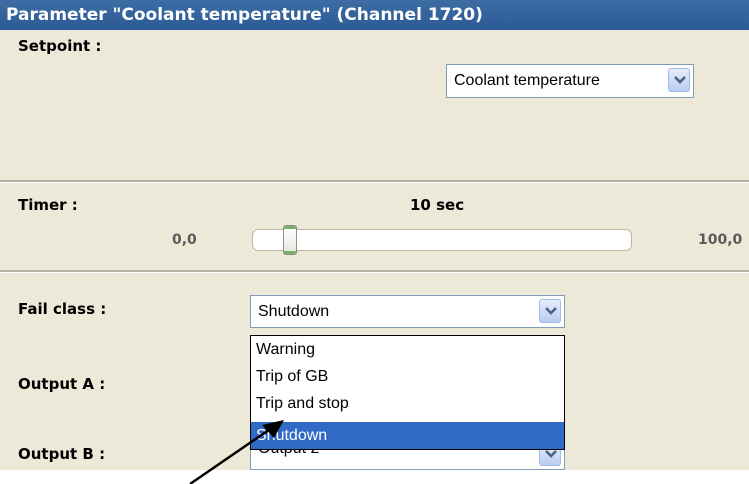  Describe the element at coordinates (236, 452) in the screenshot. I see `arrow-pointer-icon` at that location.